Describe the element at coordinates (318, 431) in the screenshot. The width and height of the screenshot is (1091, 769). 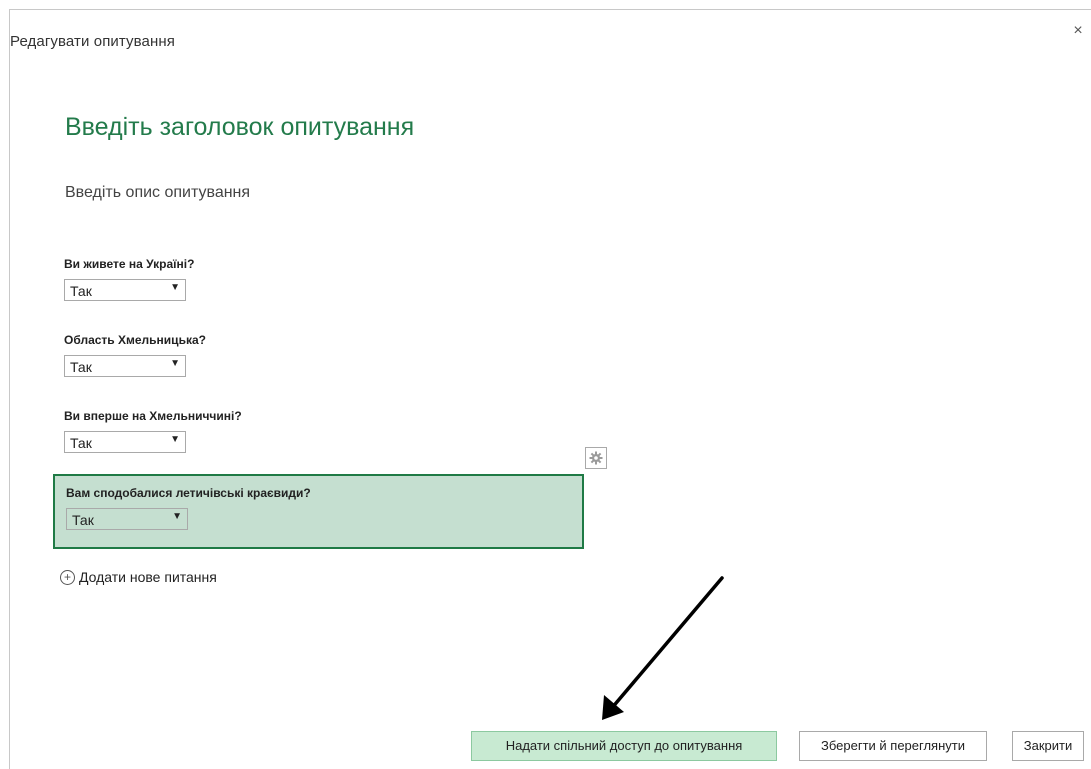
I see `question-item: Ви вперше на Хмельниччині? Так ▼` at that location.